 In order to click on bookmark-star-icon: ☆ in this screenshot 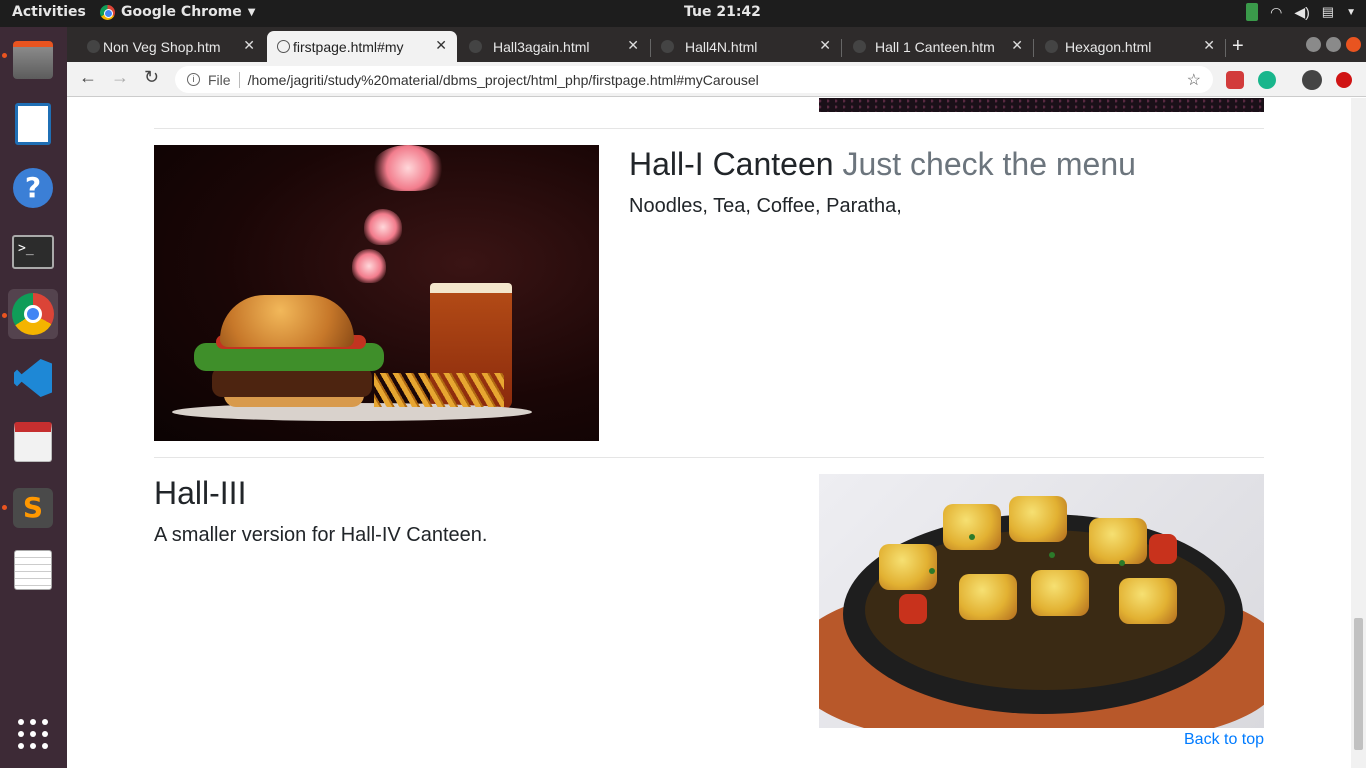, I will do `click(1194, 80)`.